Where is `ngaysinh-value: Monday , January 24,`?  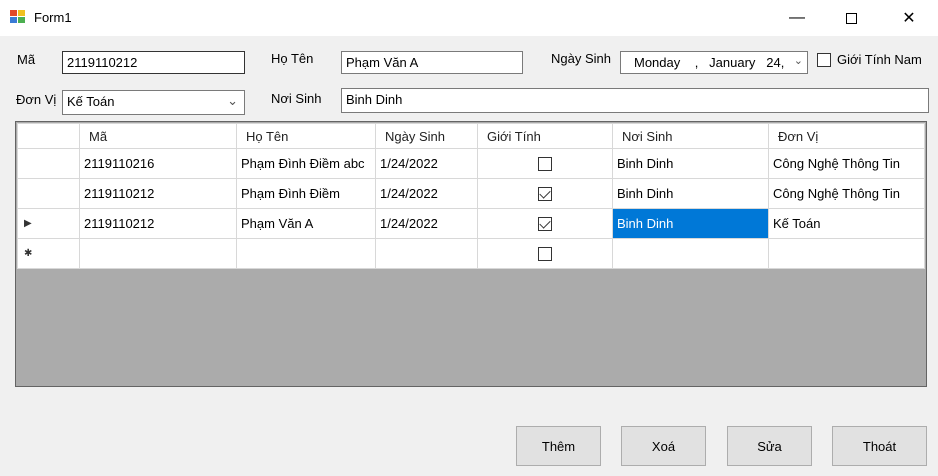 ngaysinh-value: Monday , January 24, is located at coordinates (709, 62).